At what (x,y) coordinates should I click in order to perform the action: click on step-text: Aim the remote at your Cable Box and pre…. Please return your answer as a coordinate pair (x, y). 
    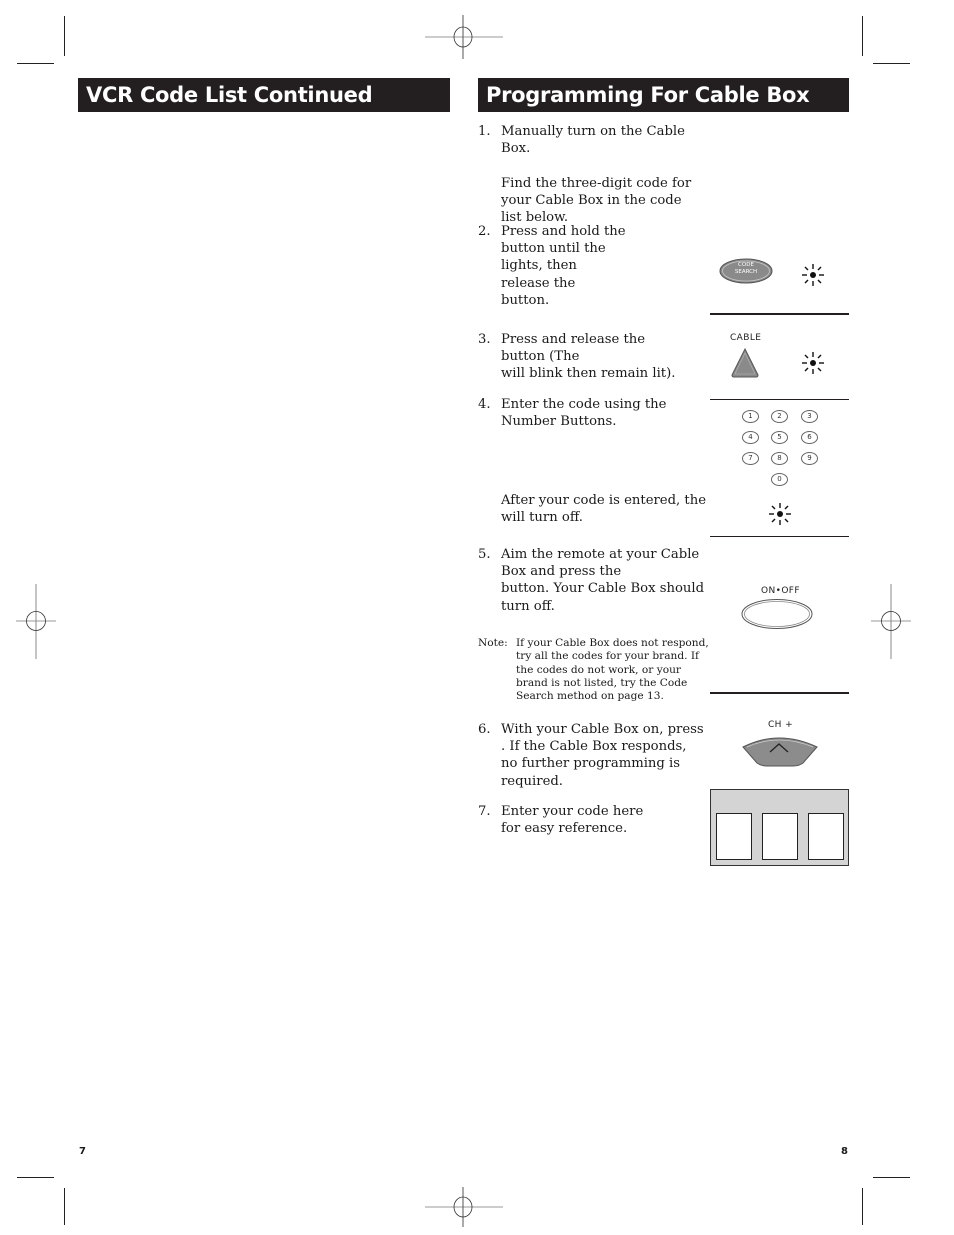
    Looking at the image, I should click on (603, 580).